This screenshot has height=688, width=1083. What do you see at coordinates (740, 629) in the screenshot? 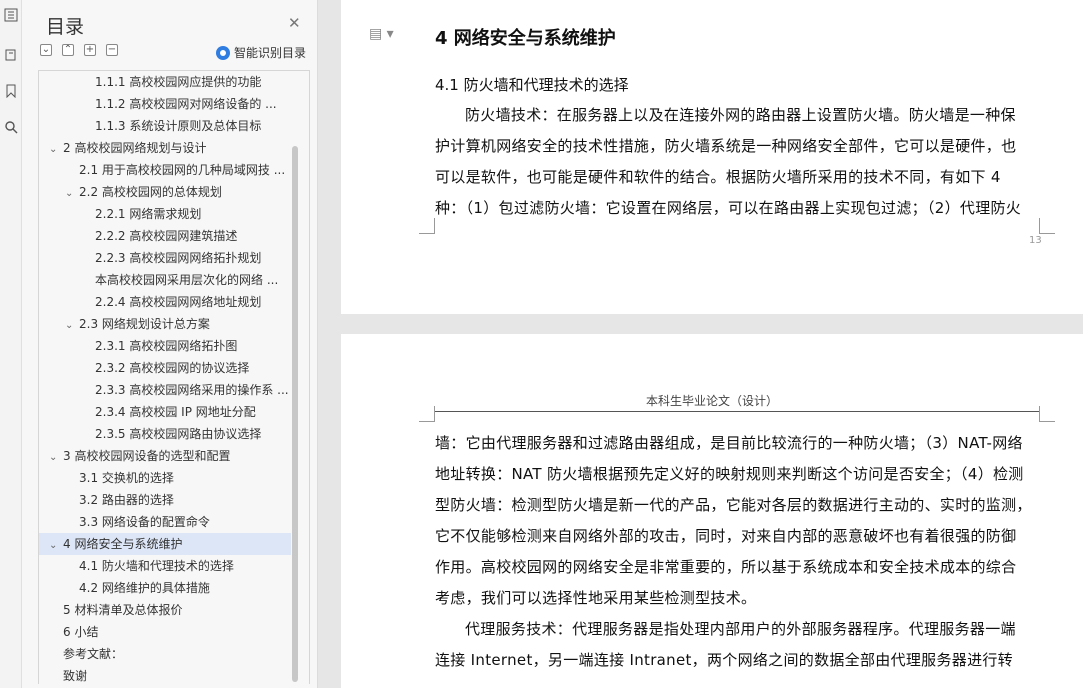
I see `text-line: 代理服务技术：代理服务器是指处理内部用户的外部服务器程序。代理服务器一端` at bounding box center [740, 629].